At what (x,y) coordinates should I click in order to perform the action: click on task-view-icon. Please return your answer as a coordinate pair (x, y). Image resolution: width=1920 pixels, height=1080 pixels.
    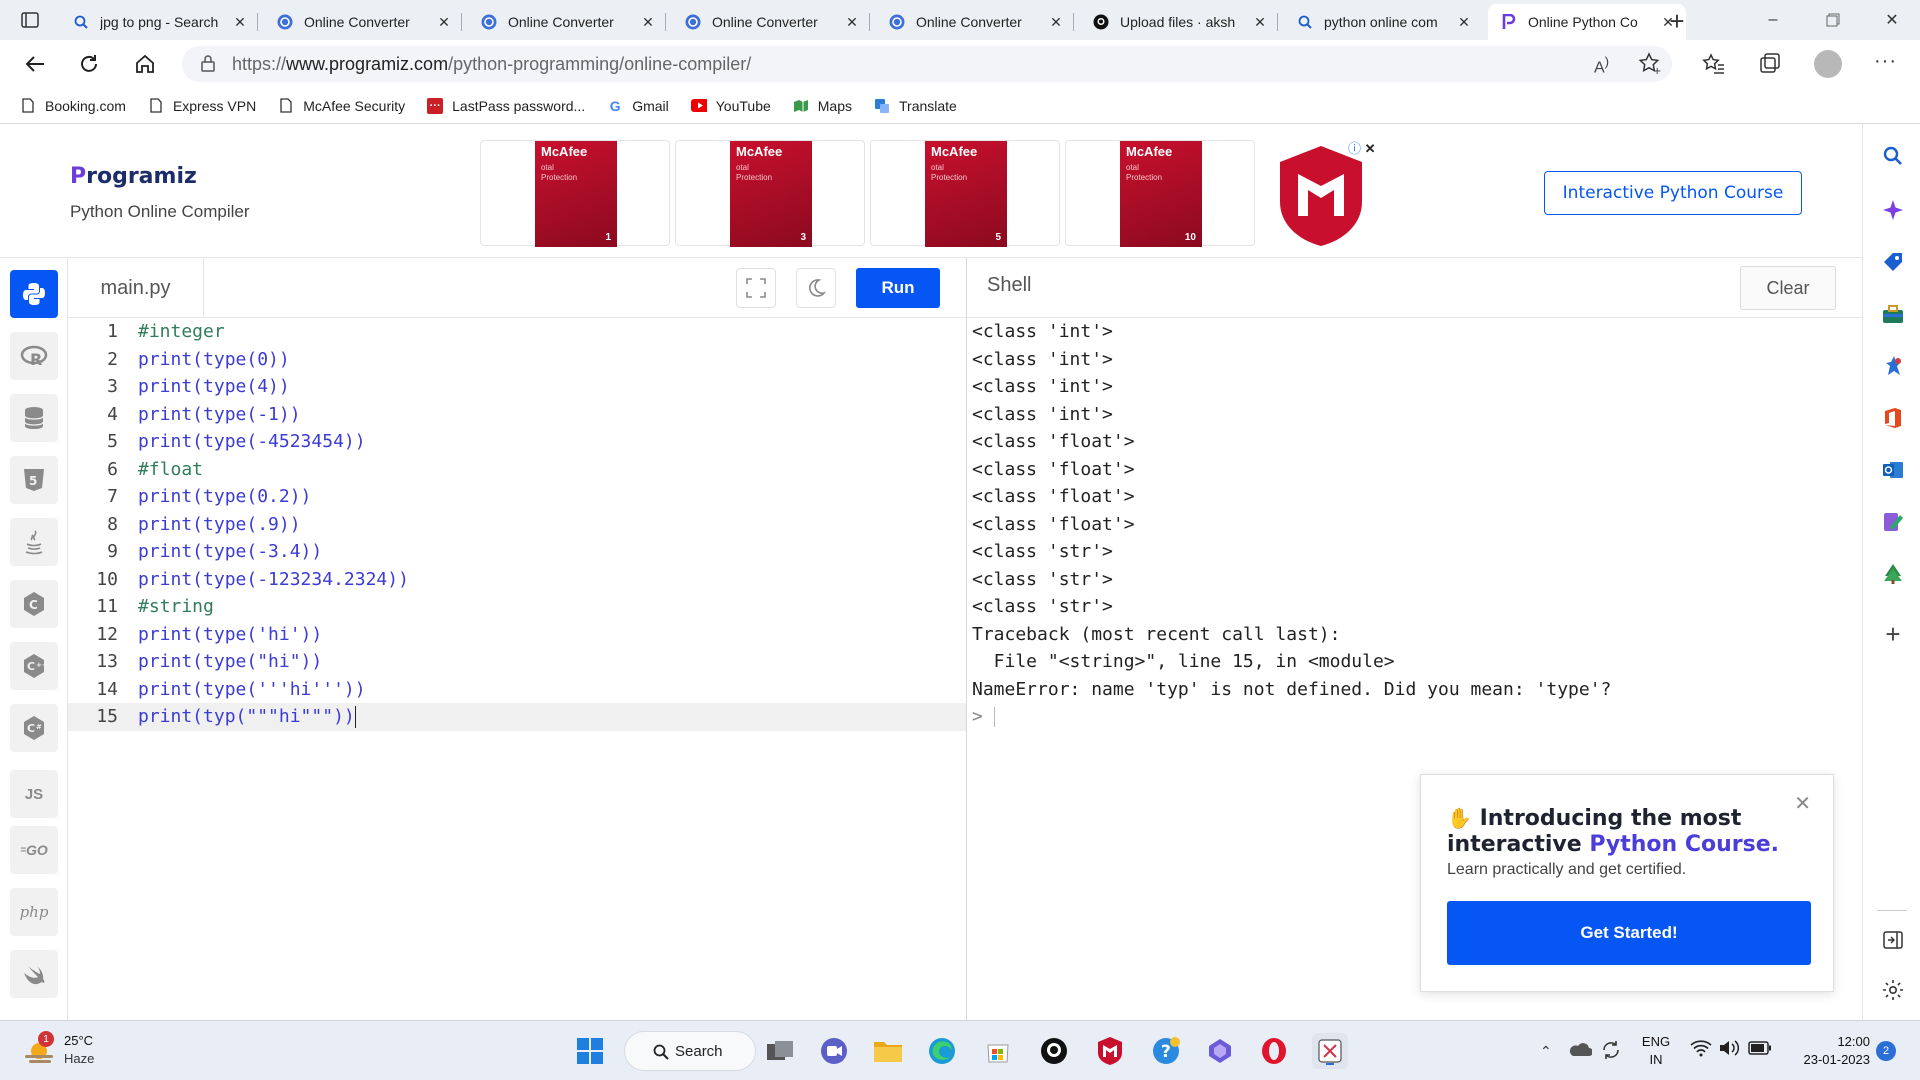
    Looking at the image, I should click on (780, 1051).